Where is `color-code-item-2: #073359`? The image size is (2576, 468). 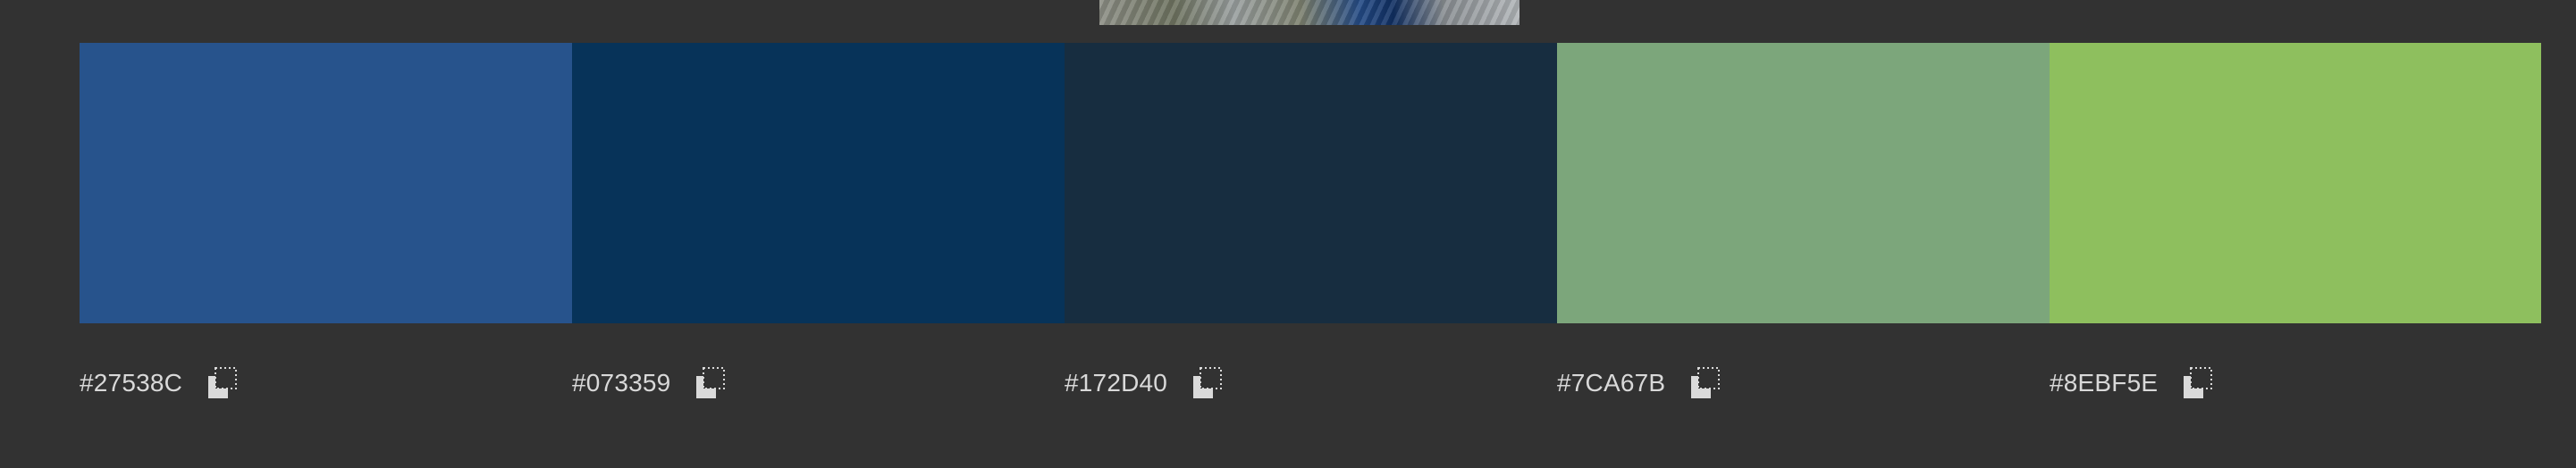
color-code-item-2: #073359 is located at coordinates (650, 383).